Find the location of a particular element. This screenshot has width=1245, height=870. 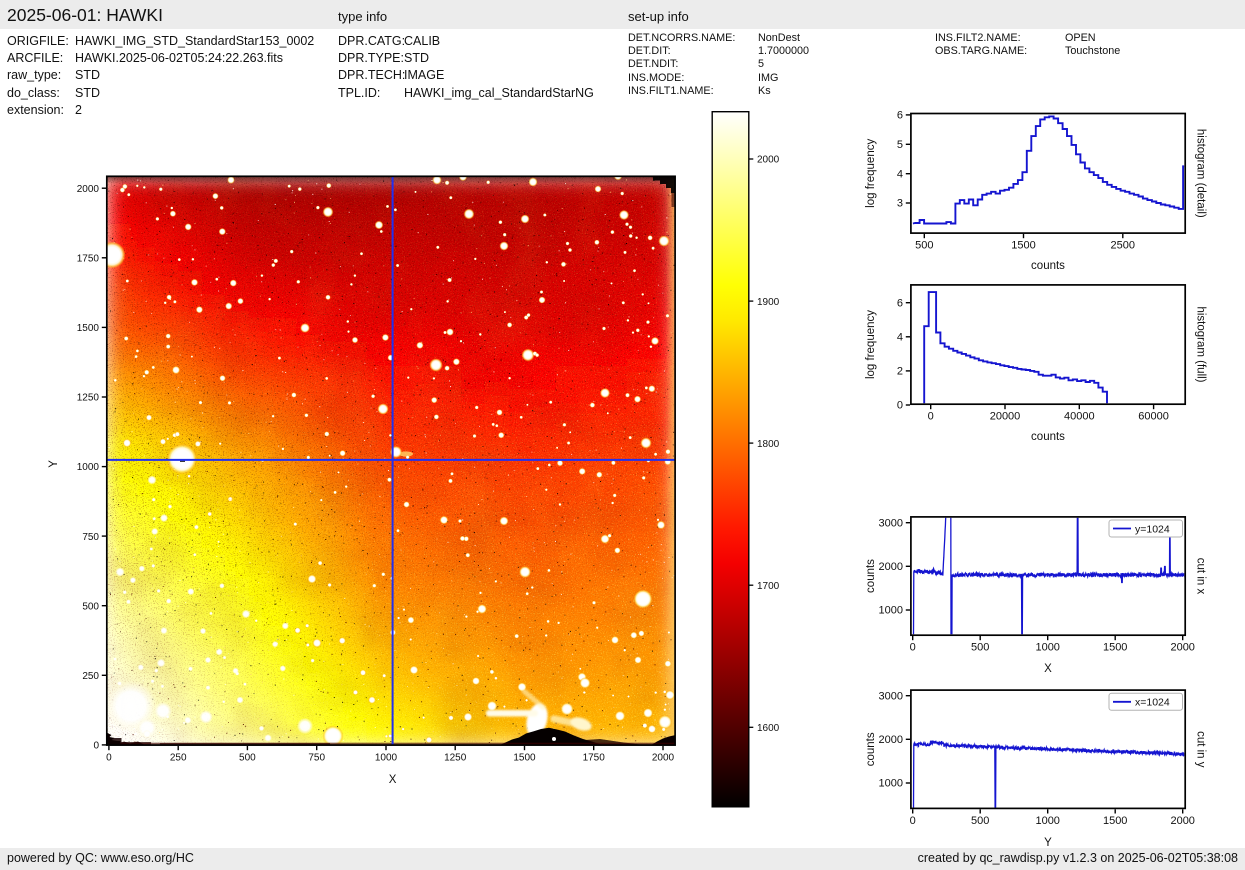

svg-text: 20000 is located at coordinates (1005, 417).